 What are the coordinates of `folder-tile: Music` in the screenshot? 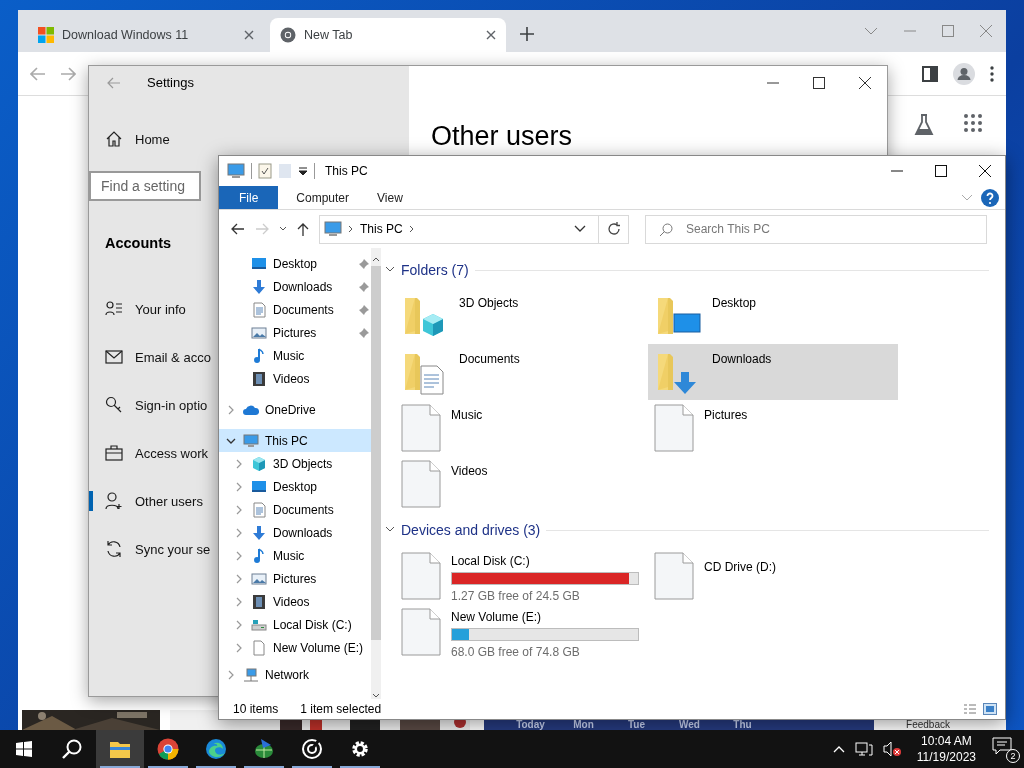 It's located at (520, 428).